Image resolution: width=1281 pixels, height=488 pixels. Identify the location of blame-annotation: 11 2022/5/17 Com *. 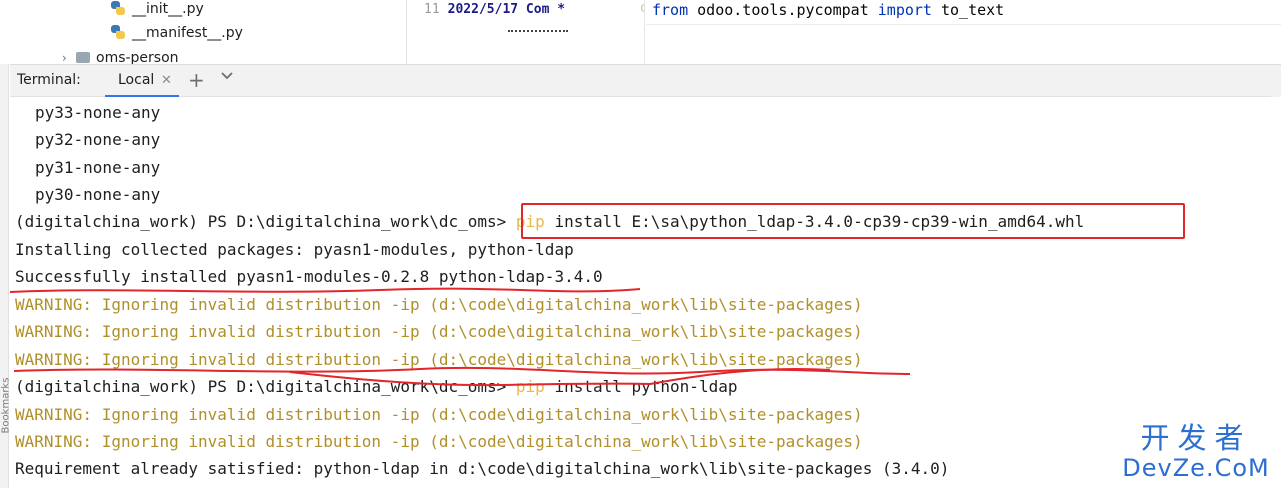
(494, 9).